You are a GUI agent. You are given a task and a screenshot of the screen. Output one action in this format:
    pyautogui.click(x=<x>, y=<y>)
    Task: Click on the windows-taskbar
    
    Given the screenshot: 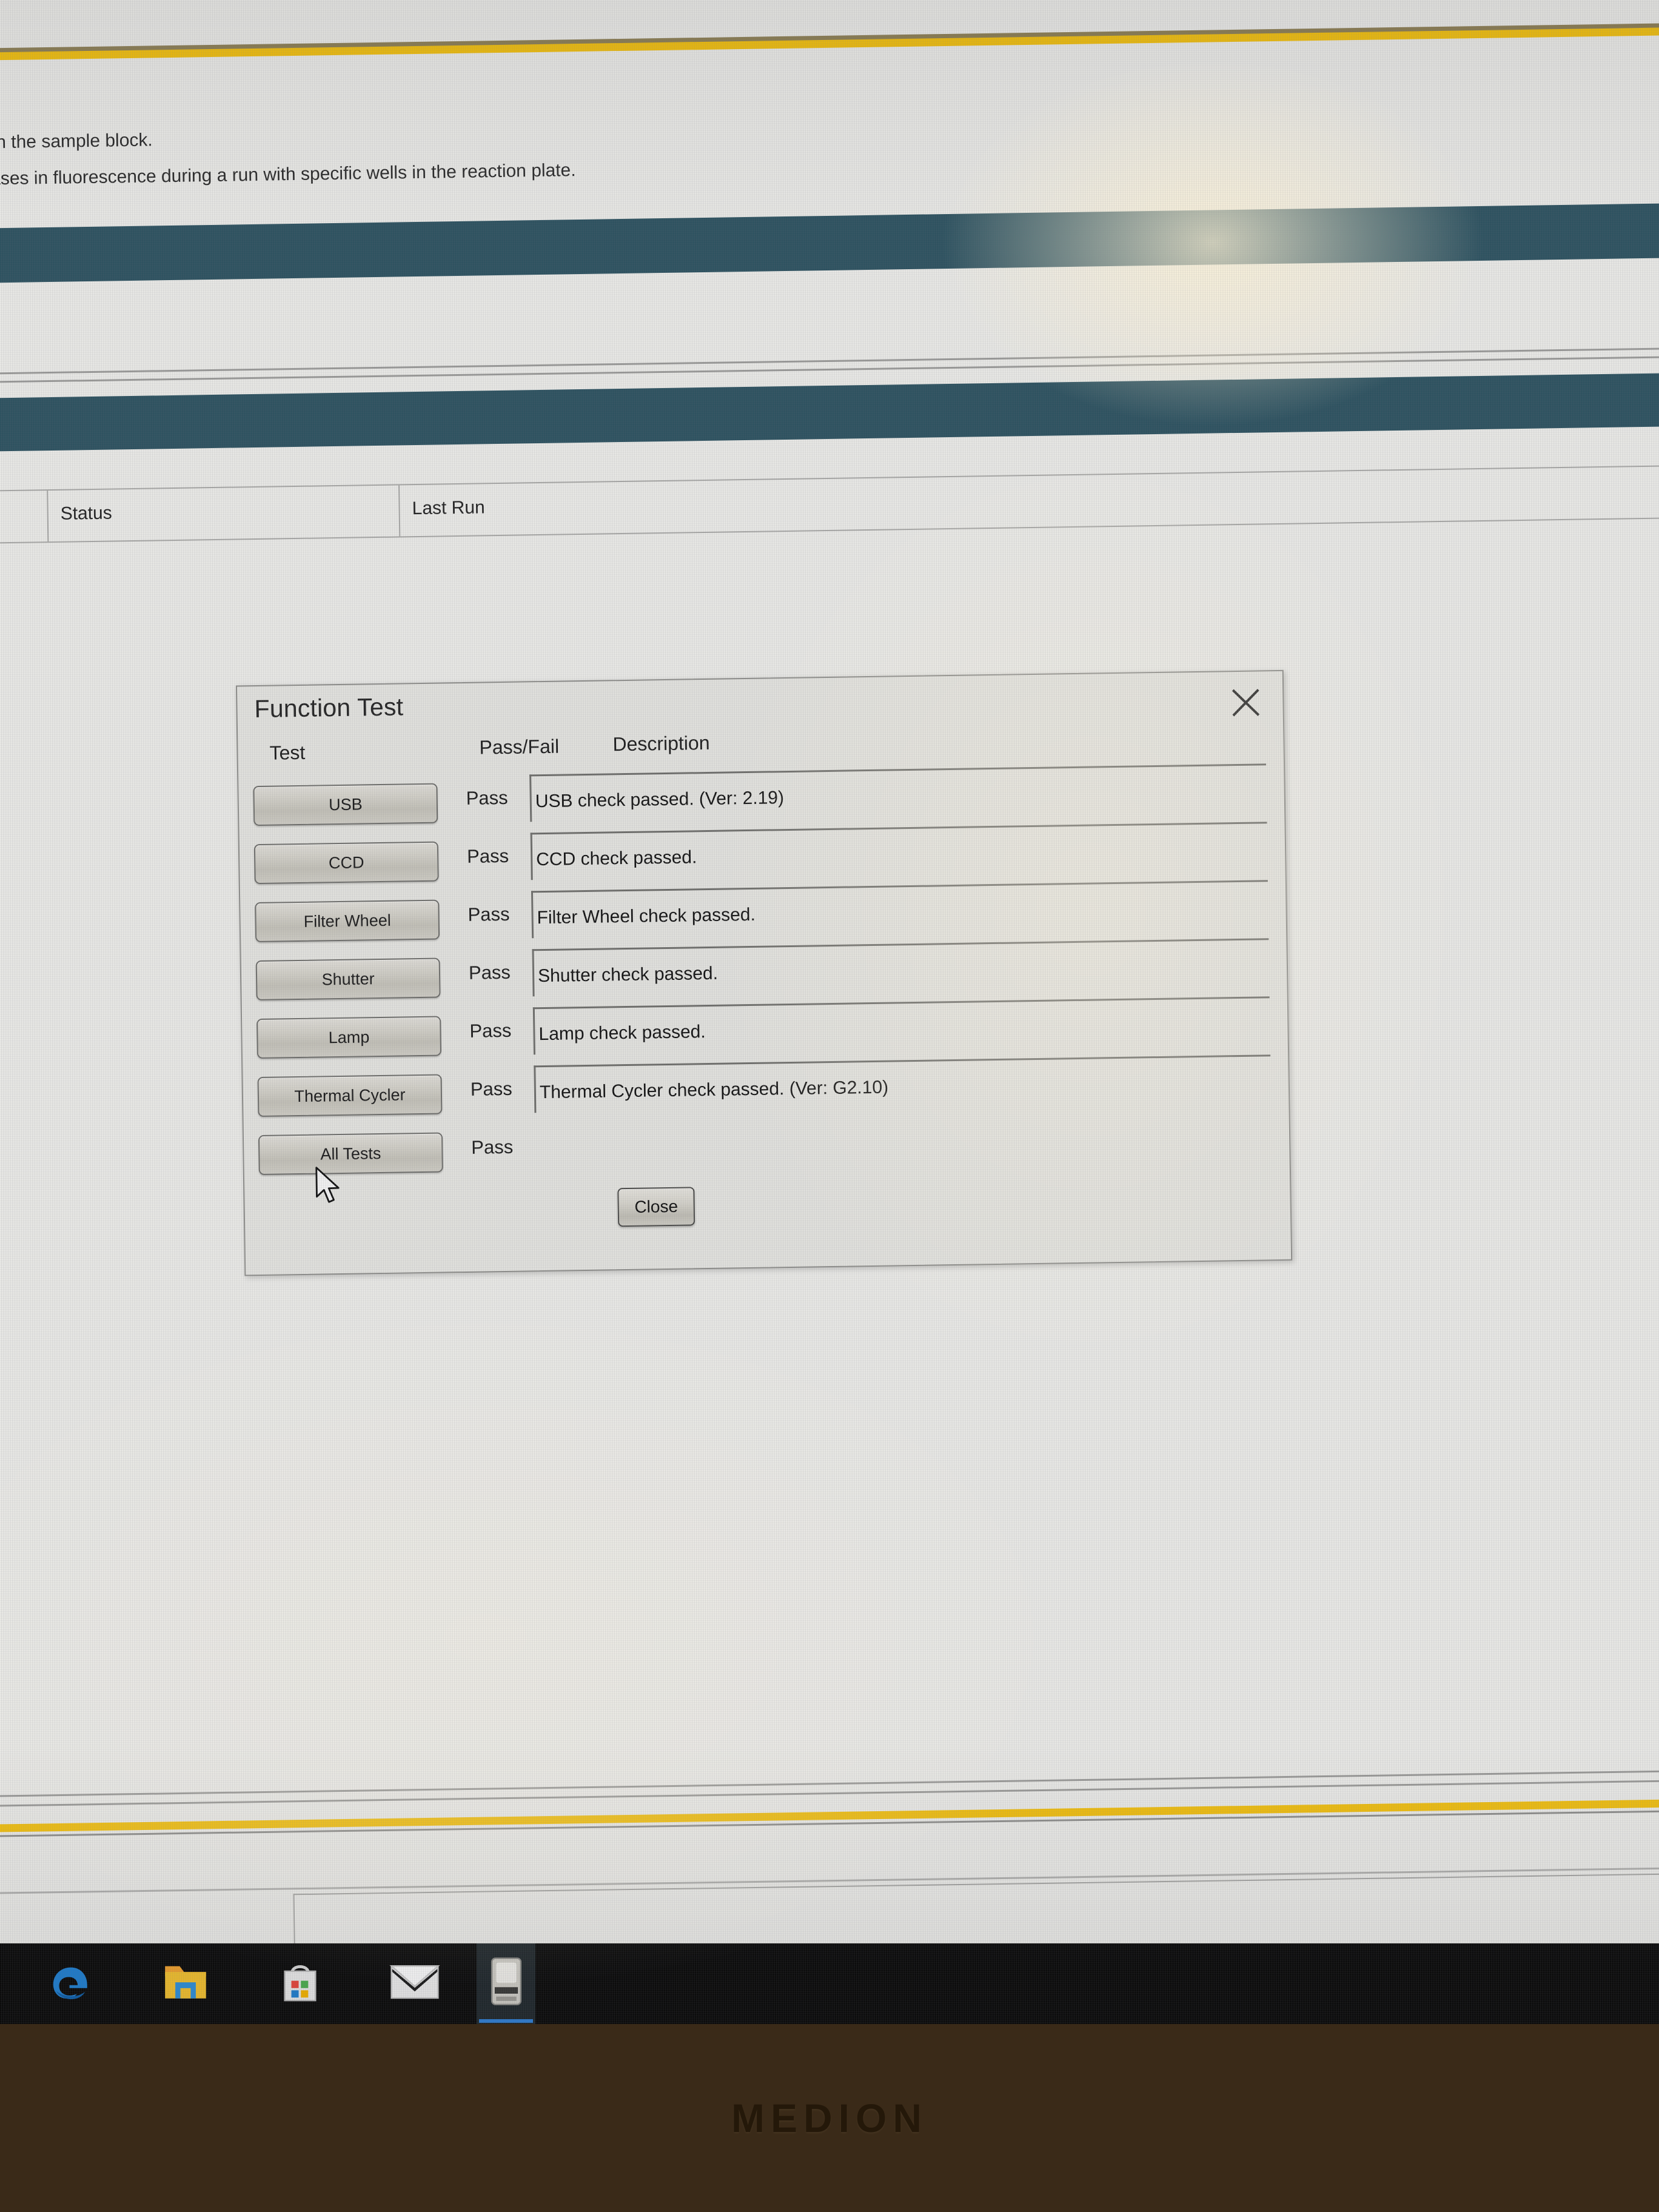 What is the action you would take?
    pyautogui.click(x=829, y=1984)
    